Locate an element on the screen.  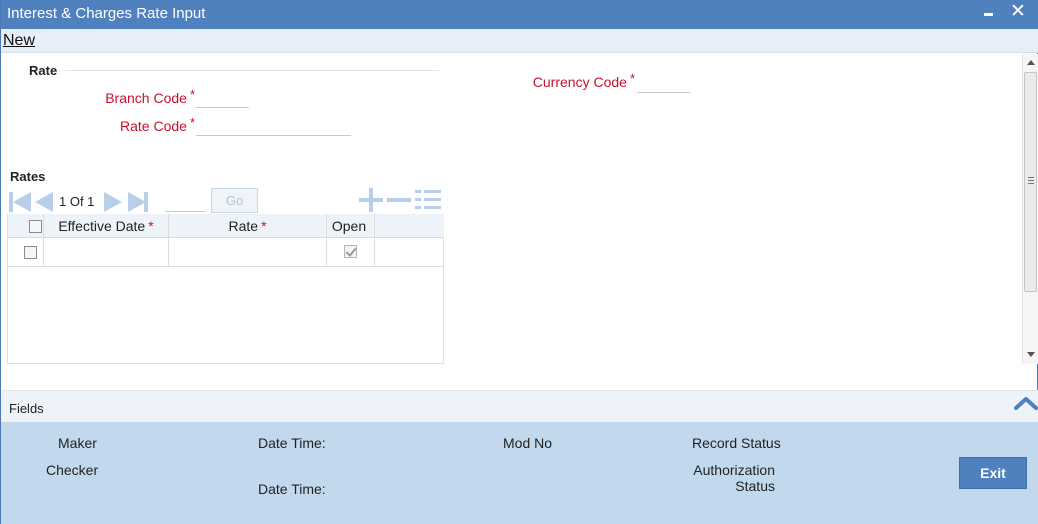
maker-label: Maker is located at coordinates (77, 443).